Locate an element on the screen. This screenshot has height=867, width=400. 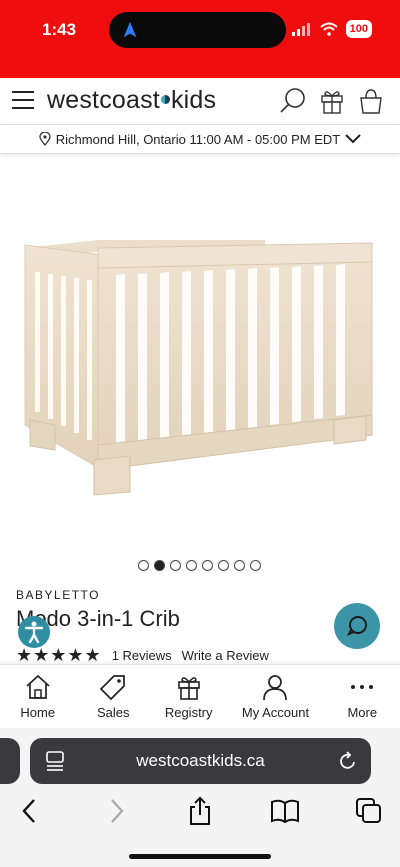
nav-more-label: More is located at coordinates (362, 712).